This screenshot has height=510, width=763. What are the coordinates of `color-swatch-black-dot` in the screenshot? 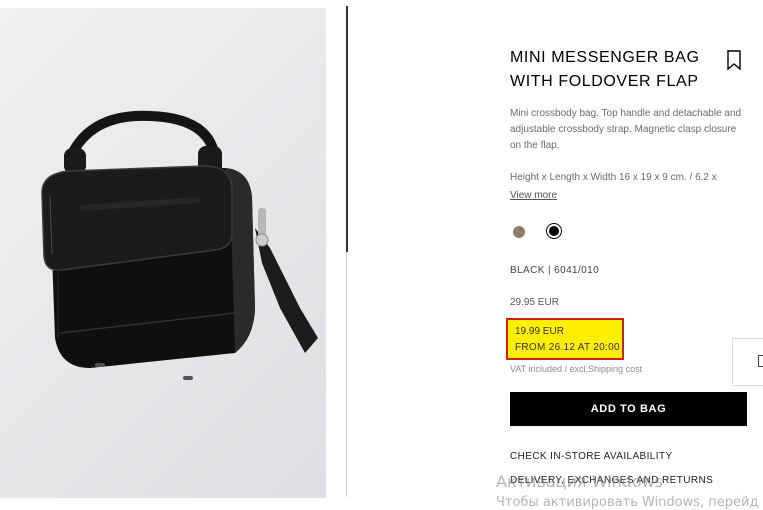 It's located at (554, 231).